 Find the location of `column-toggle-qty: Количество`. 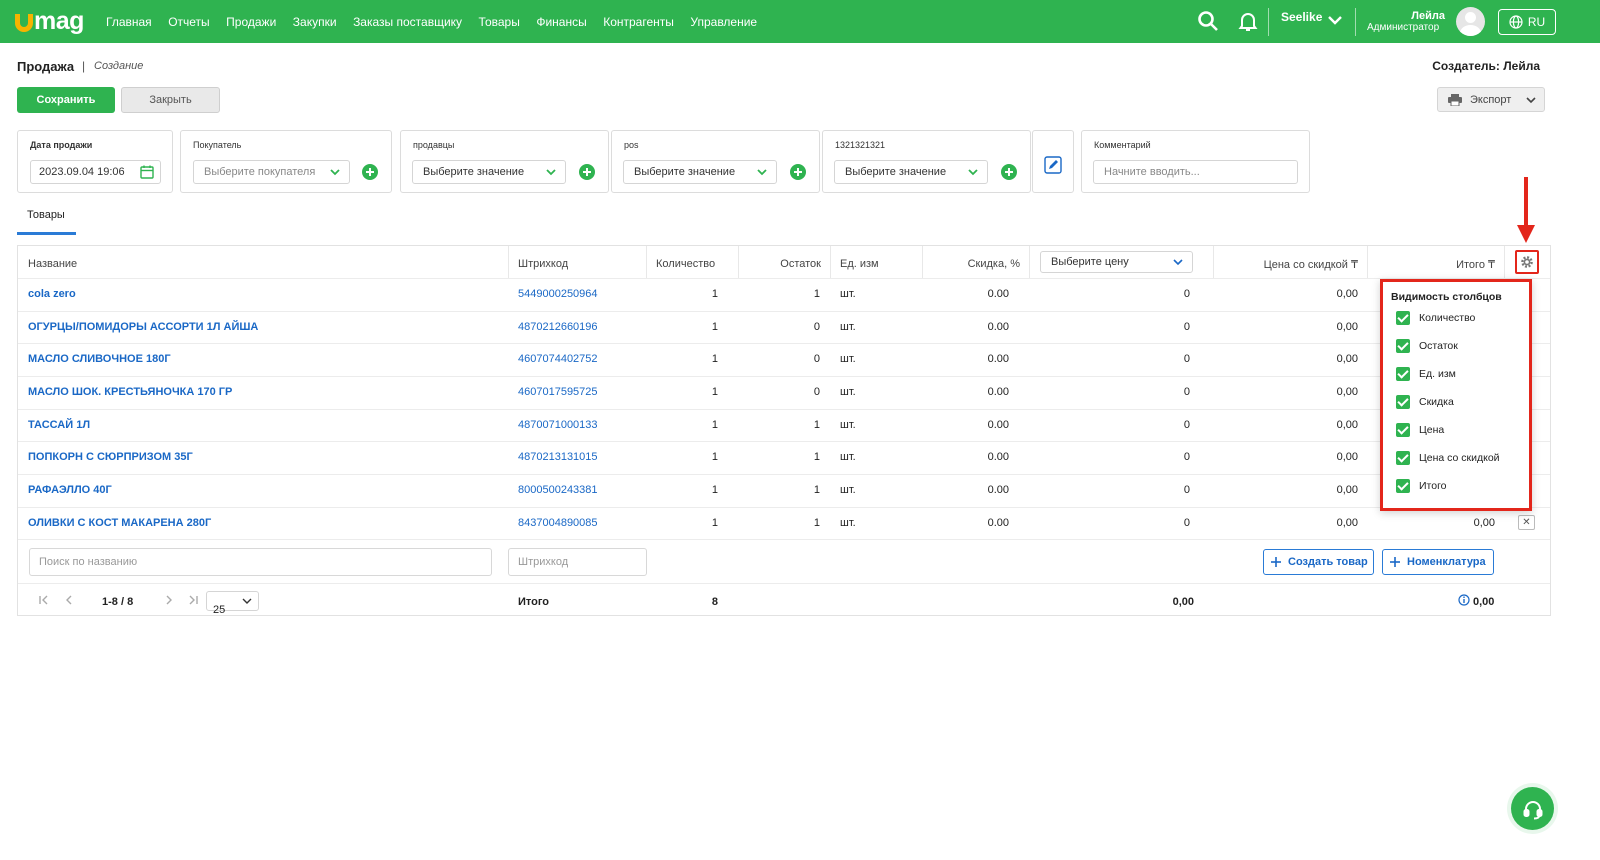

column-toggle-qty: Количество is located at coordinates (1435, 318).